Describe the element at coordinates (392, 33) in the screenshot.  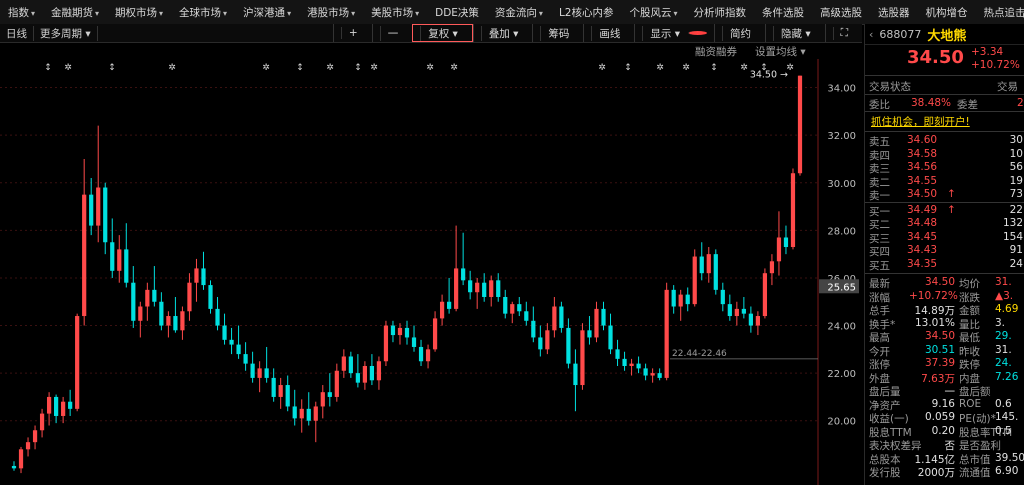
I see `toolbar-button-1: 一` at that location.